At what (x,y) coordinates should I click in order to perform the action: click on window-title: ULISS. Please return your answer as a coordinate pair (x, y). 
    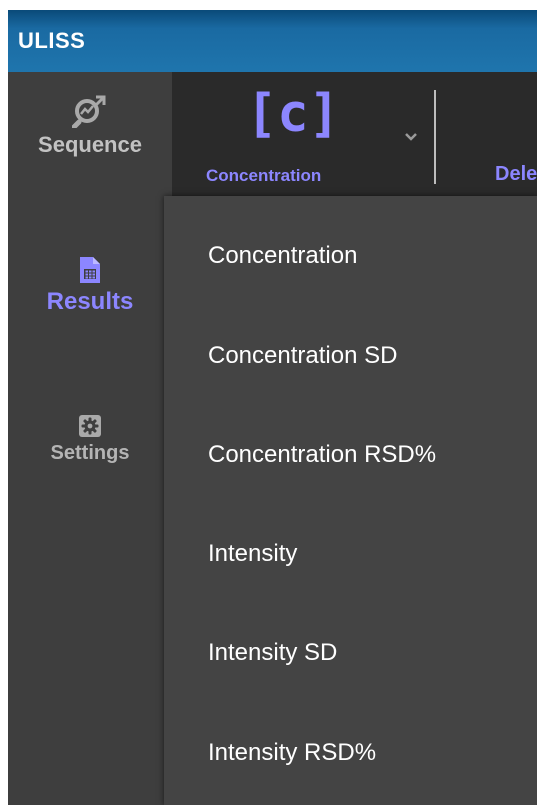
    Looking at the image, I should click on (52, 40).